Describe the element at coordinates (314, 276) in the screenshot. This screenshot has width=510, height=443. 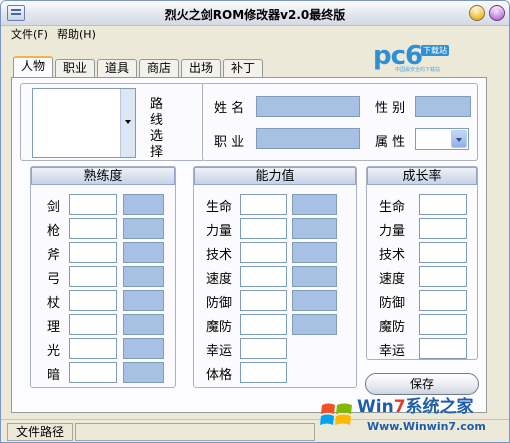
I see `ability-max-spd` at that location.